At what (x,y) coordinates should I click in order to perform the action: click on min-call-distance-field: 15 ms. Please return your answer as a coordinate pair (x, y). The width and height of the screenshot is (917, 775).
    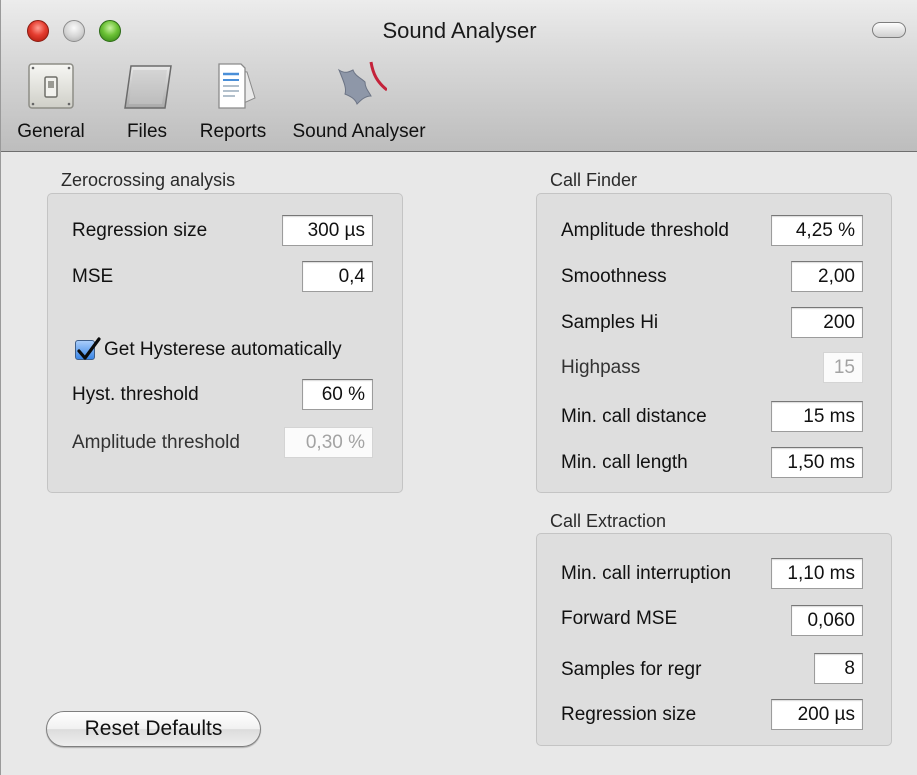
    Looking at the image, I should click on (817, 416).